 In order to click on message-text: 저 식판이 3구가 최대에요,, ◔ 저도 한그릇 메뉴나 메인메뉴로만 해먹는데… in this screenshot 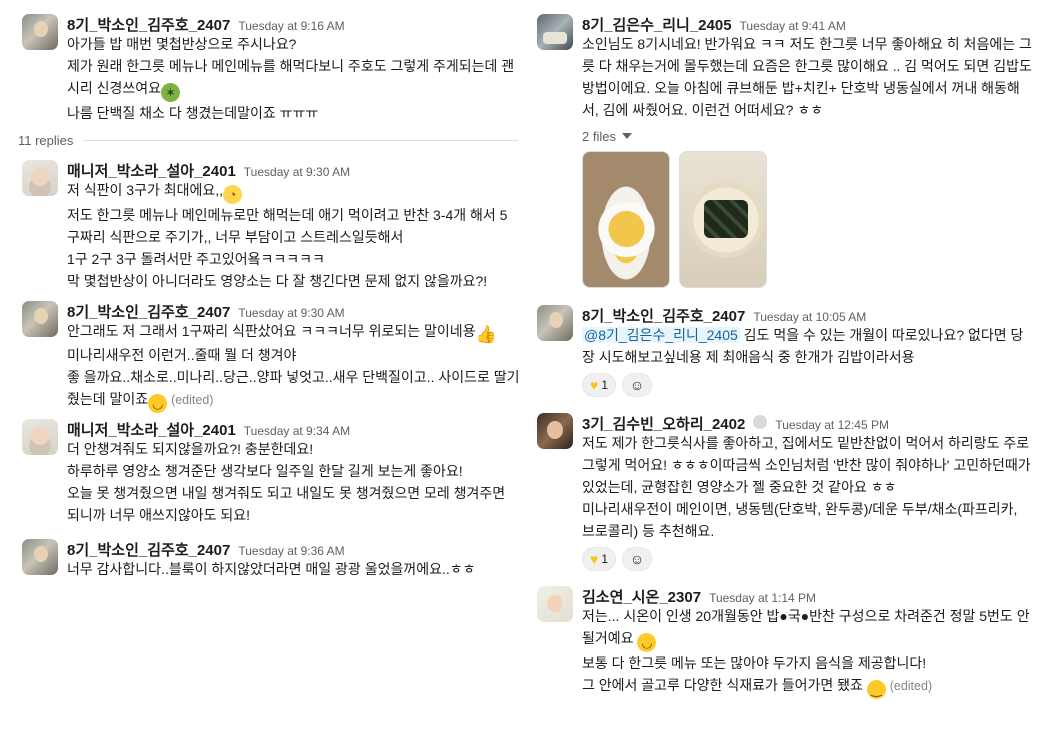, I will do `click(287, 235)`.